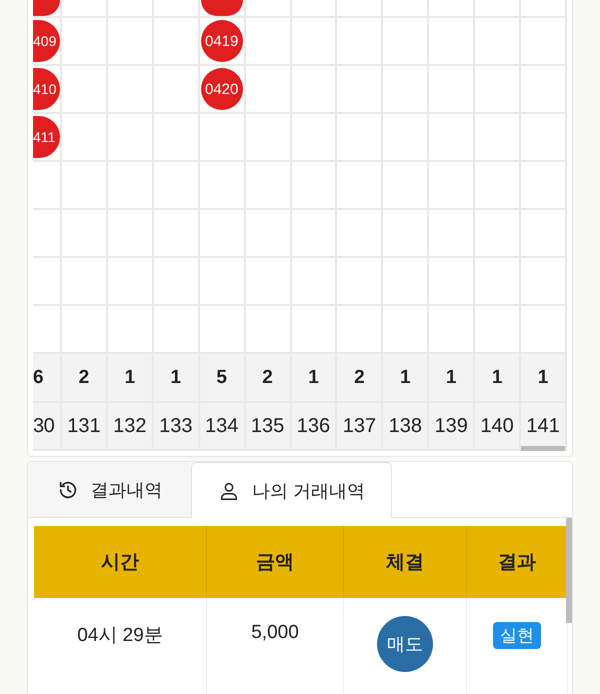 Image resolution: width=600 pixels, height=694 pixels. I want to click on column-header: 결과, so click(517, 562).